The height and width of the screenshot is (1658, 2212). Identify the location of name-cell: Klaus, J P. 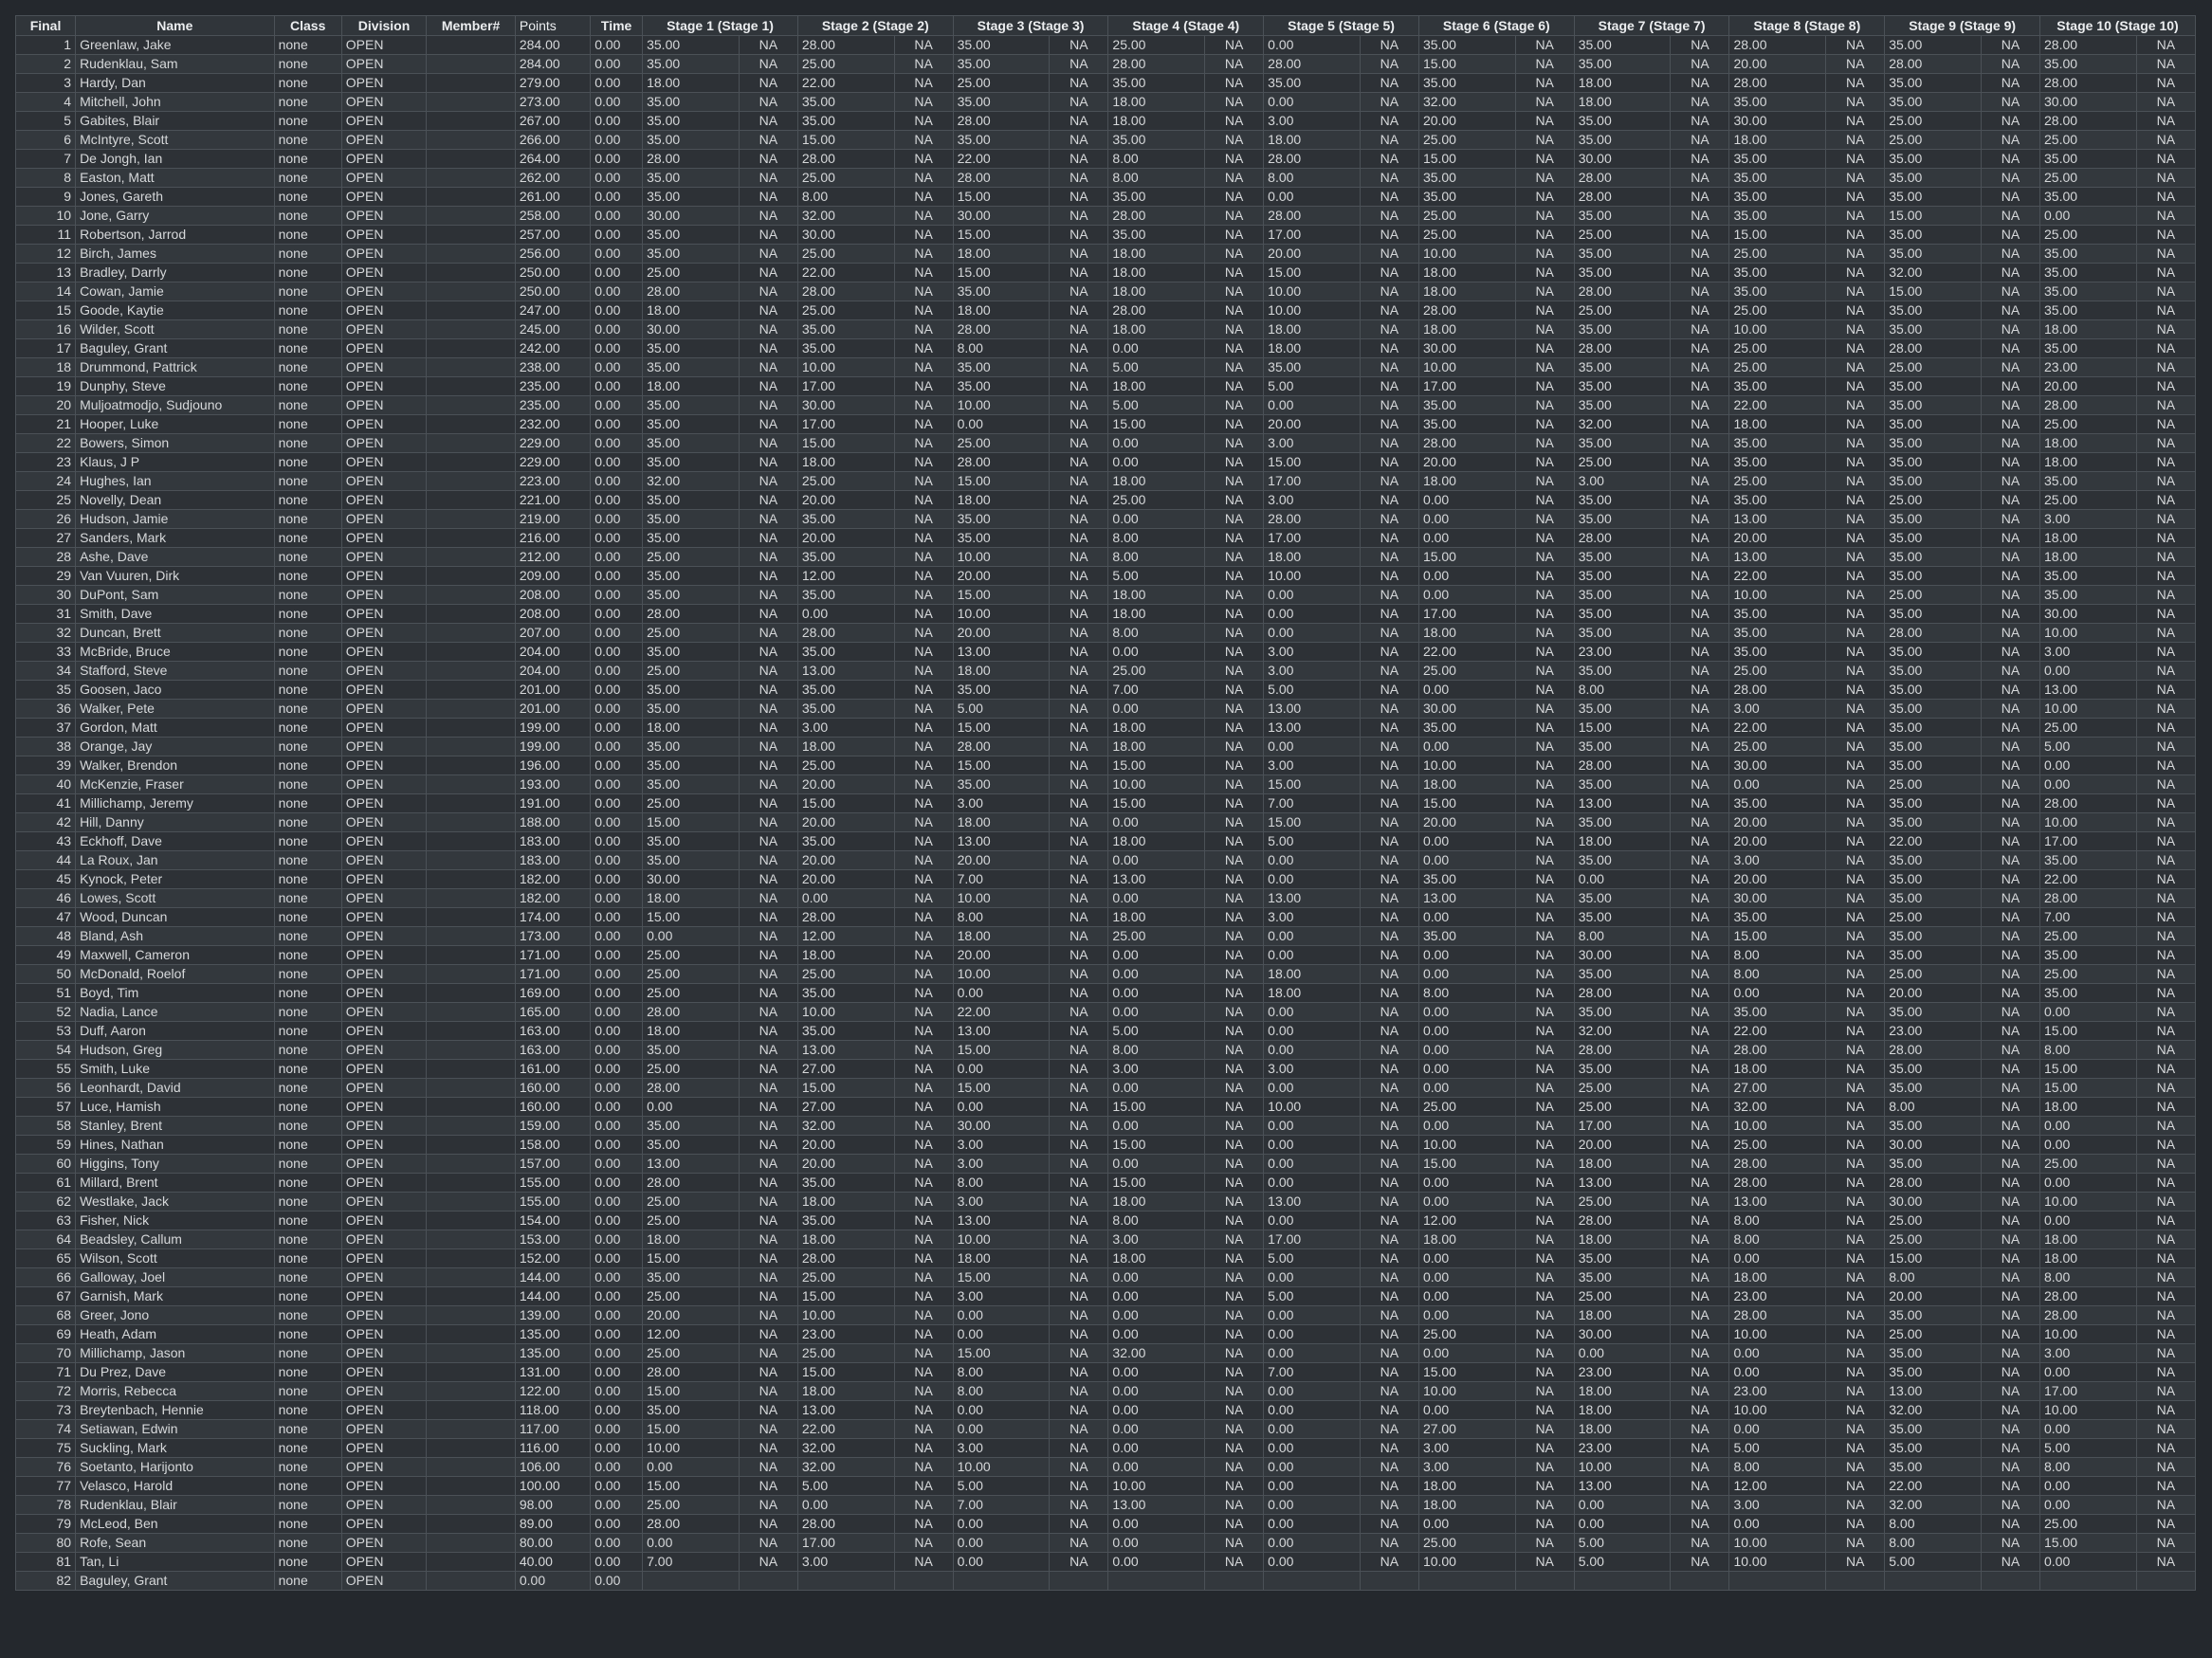
(175, 462).